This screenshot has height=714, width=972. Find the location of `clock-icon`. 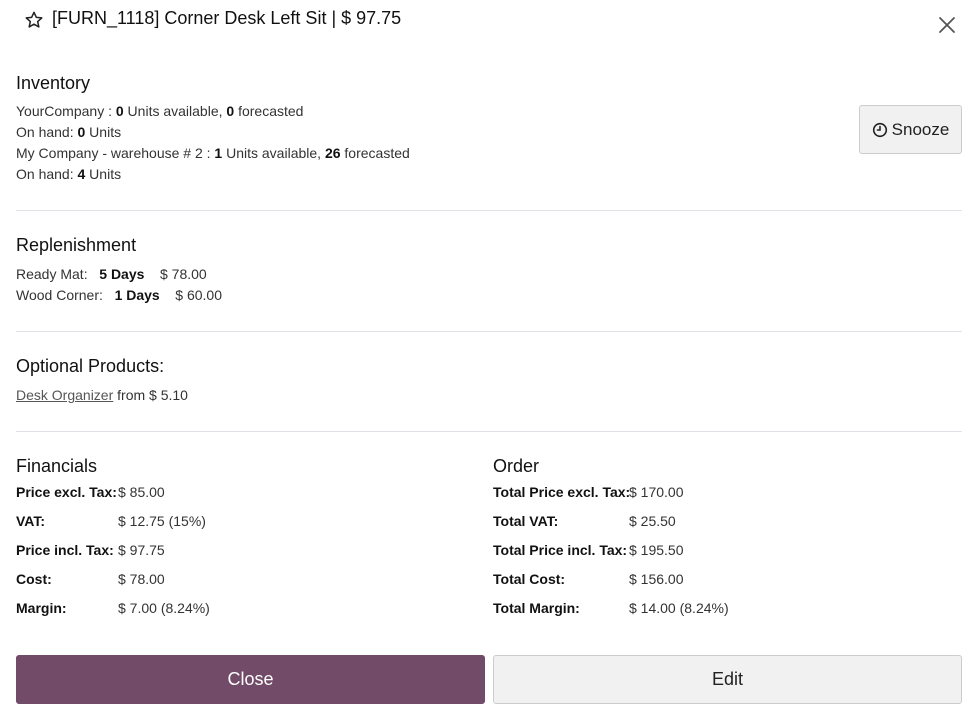

clock-icon is located at coordinates (880, 130).